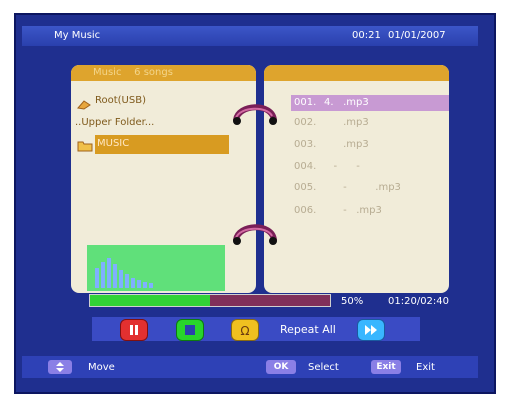 This screenshot has width=507, height=404. I want to click on folder-item-music: MUSIC, so click(113, 144).